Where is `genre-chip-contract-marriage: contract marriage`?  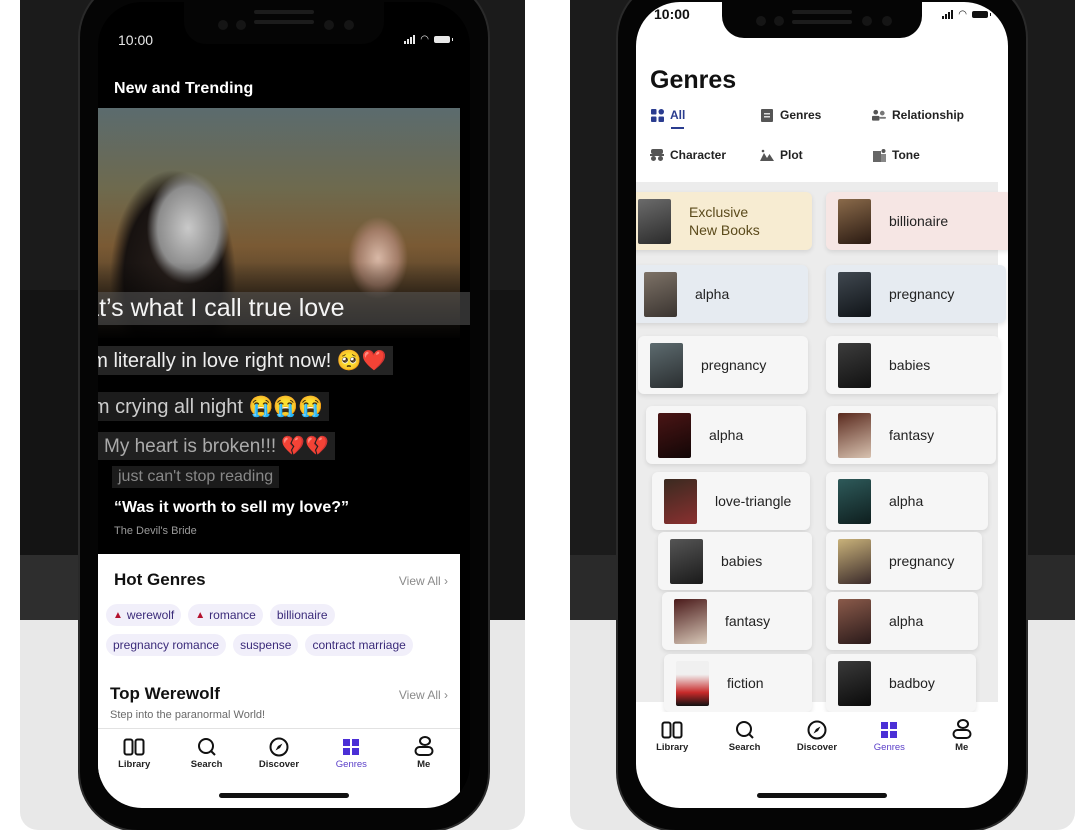
genre-chip-contract-marriage: contract marriage is located at coordinates (359, 645).